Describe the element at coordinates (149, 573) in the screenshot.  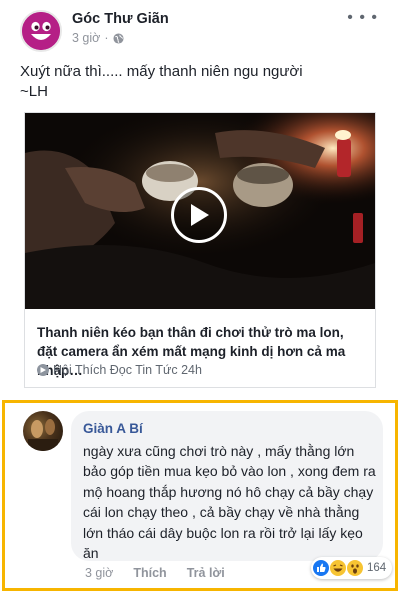
I see `like-comment-button: Thích` at that location.